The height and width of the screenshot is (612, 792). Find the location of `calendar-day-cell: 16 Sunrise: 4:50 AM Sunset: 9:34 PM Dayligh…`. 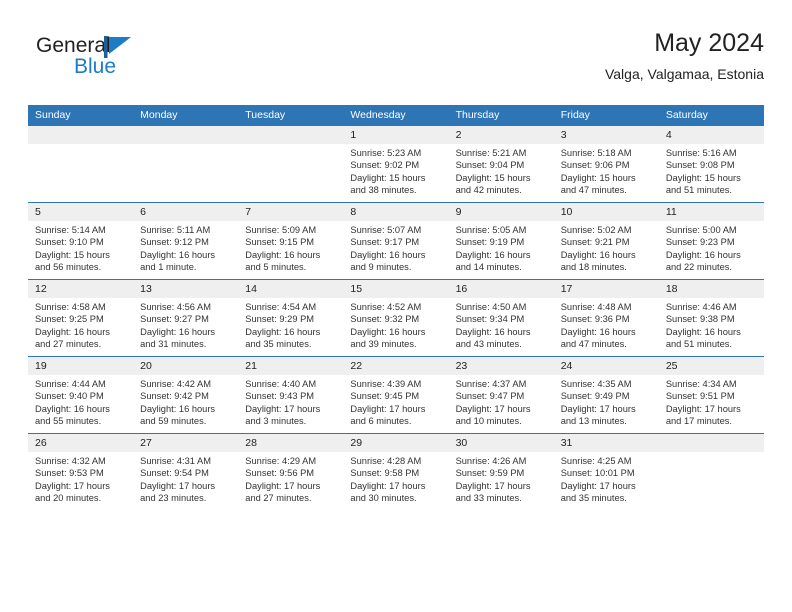

calendar-day-cell: 16 Sunrise: 4:50 AM Sunset: 9:34 PM Dayligh… is located at coordinates (501, 318).